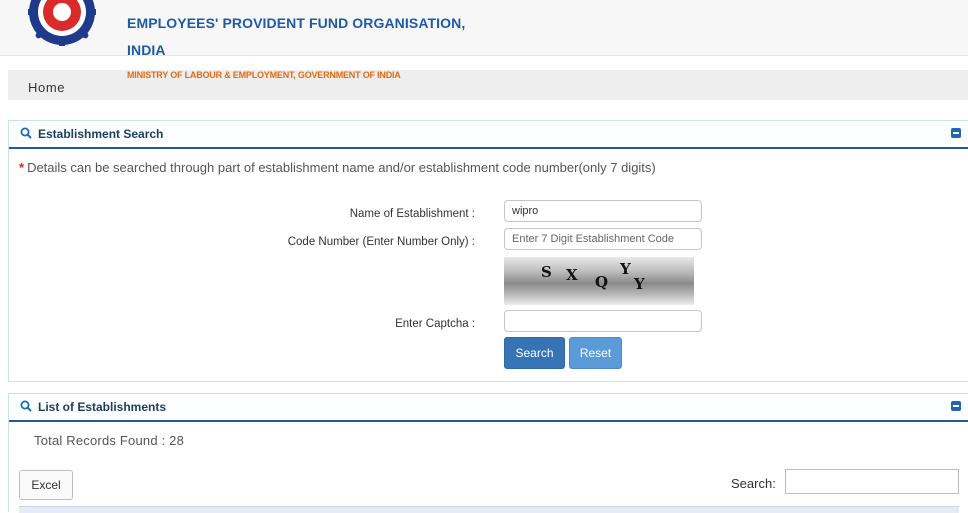 This screenshot has height=513, width=968. Describe the element at coordinates (488, 135) in the screenshot. I see `panel-header: Establishment Search` at that location.